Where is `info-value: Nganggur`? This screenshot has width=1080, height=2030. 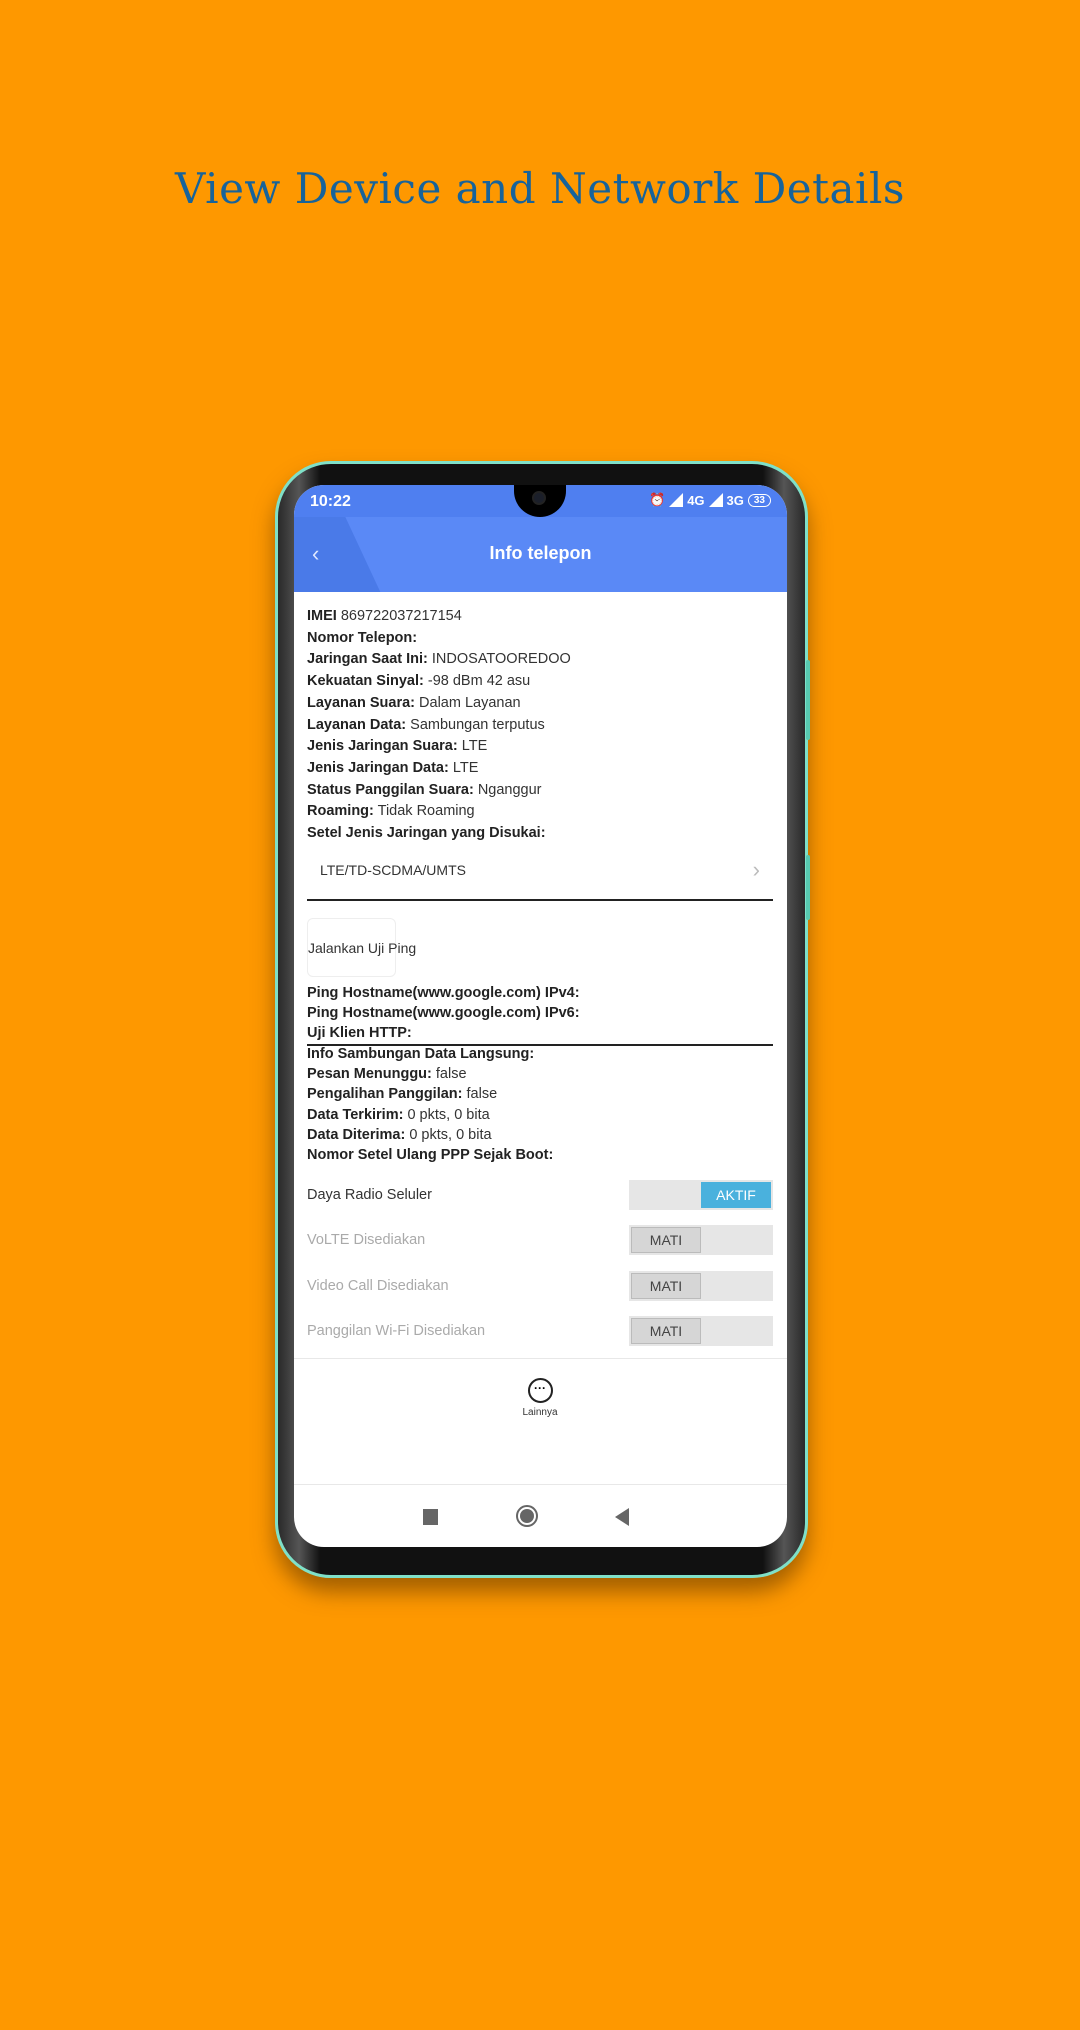
info-value: Nganggur is located at coordinates (509, 789).